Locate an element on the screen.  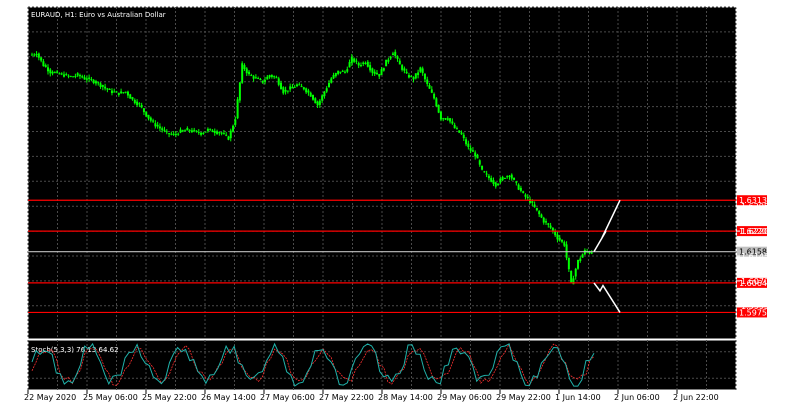
x-tick-label: 27 May 22:00 is located at coordinates (346, 397).